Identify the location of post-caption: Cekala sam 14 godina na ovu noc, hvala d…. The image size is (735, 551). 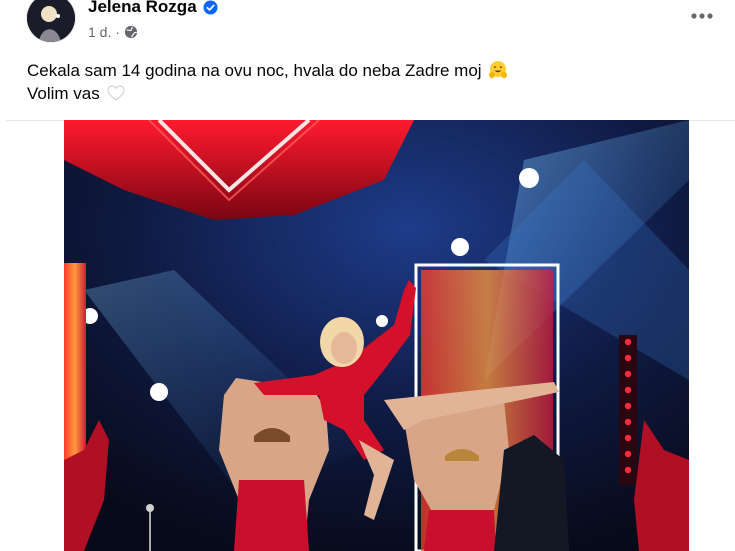
(367, 82).